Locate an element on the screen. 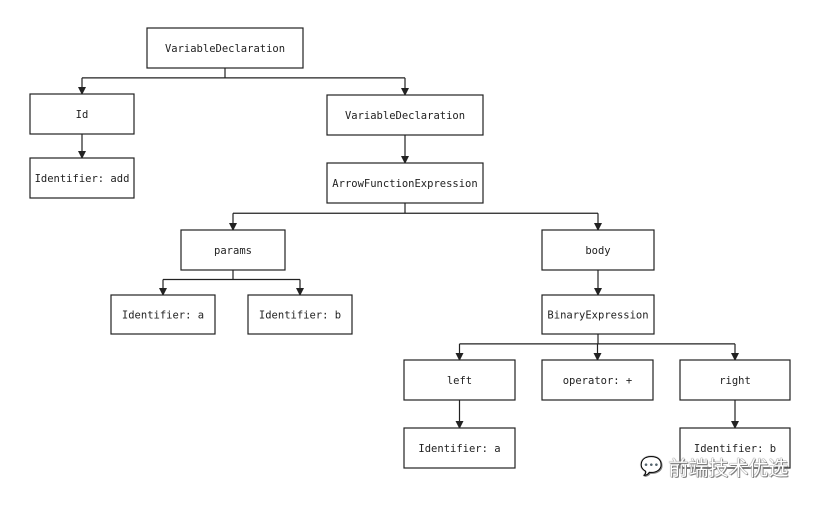  node-idadd: Identifier: add is located at coordinates (82, 178).